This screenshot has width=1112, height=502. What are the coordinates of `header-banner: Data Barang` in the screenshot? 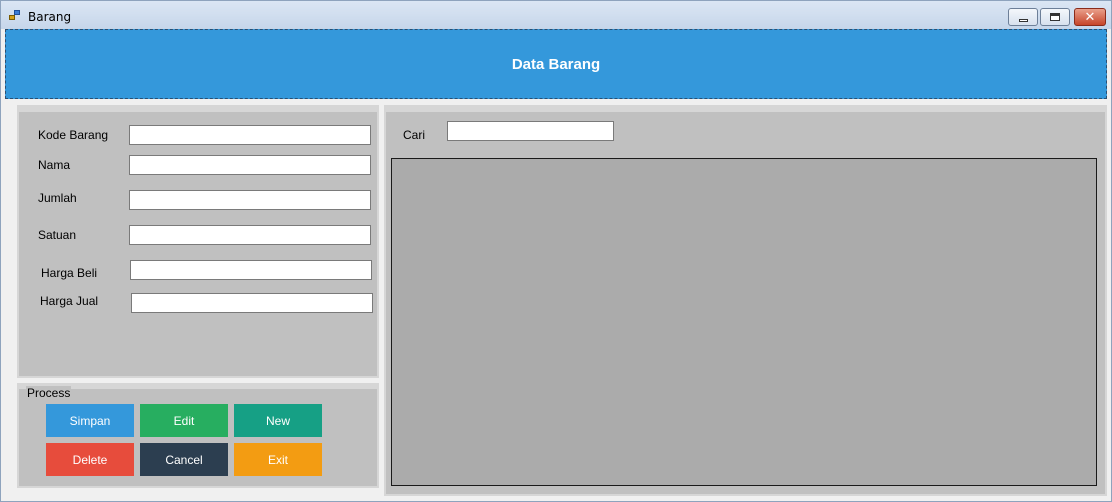 It's located at (556, 64).